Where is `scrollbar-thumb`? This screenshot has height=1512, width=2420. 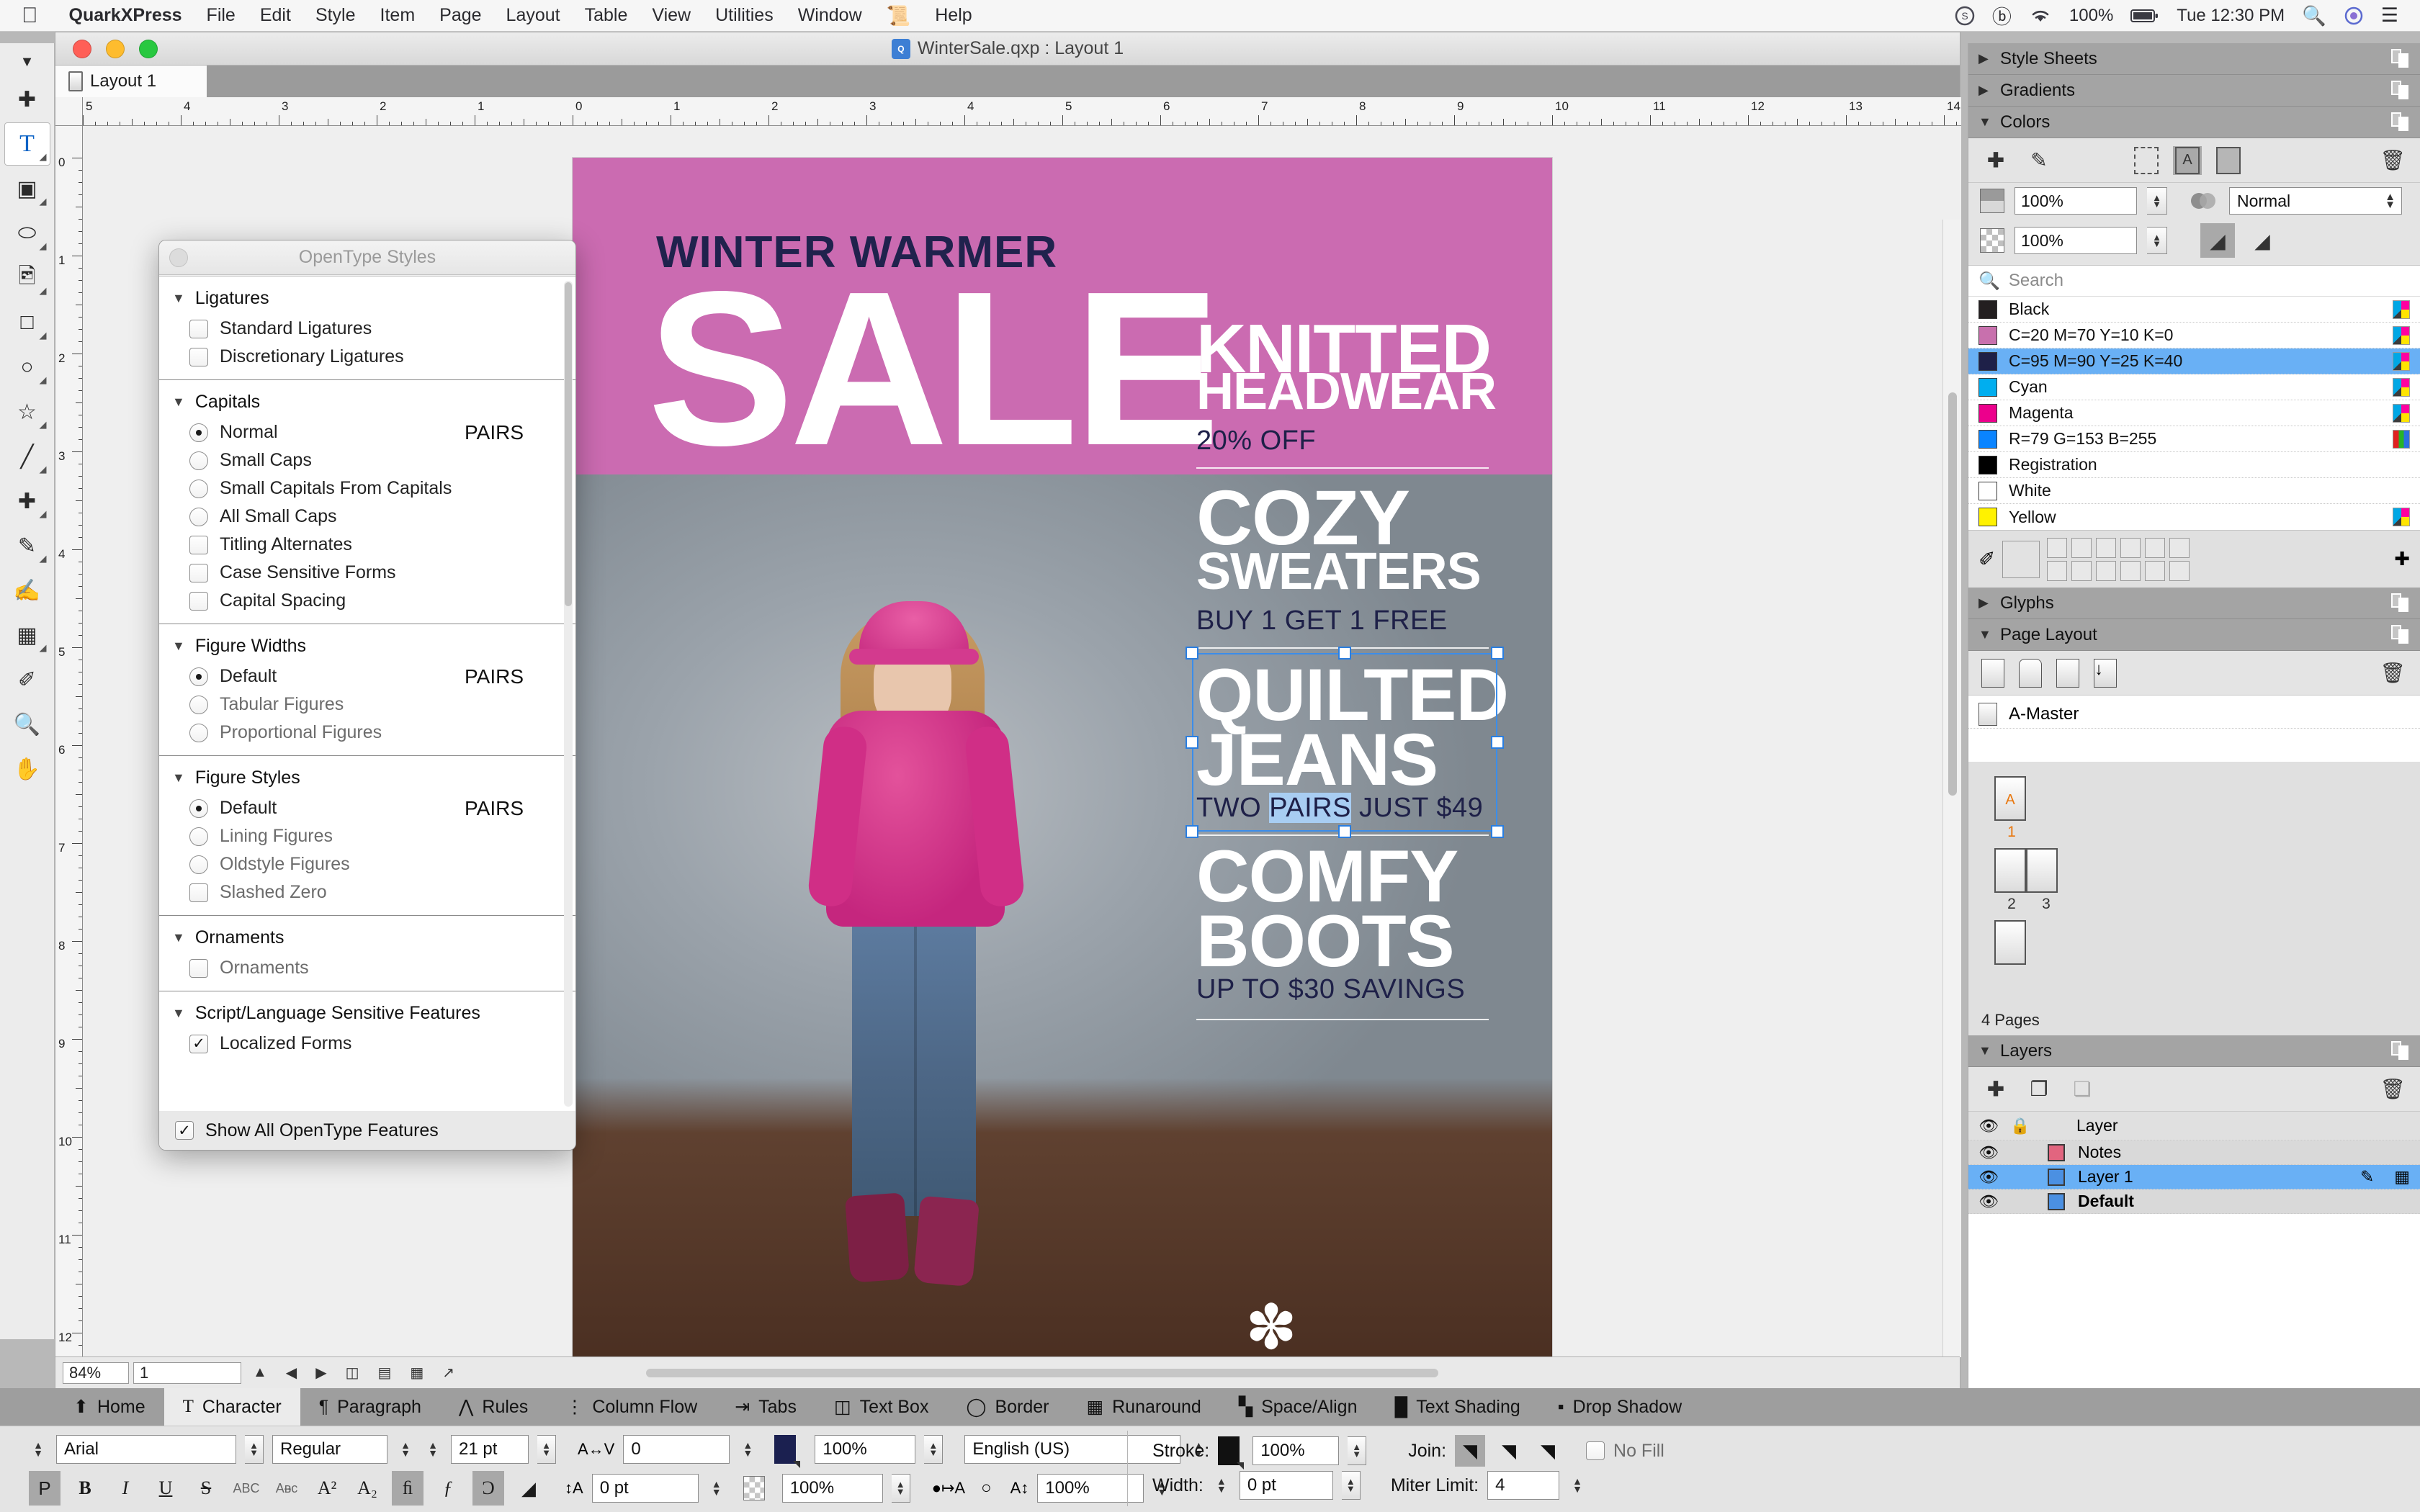 scrollbar-thumb is located at coordinates (568, 444).